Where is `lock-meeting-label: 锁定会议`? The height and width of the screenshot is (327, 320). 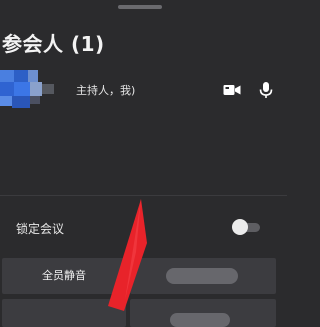
lock-meeting-label: 锁定会议 is located at coordinates (40, 229).